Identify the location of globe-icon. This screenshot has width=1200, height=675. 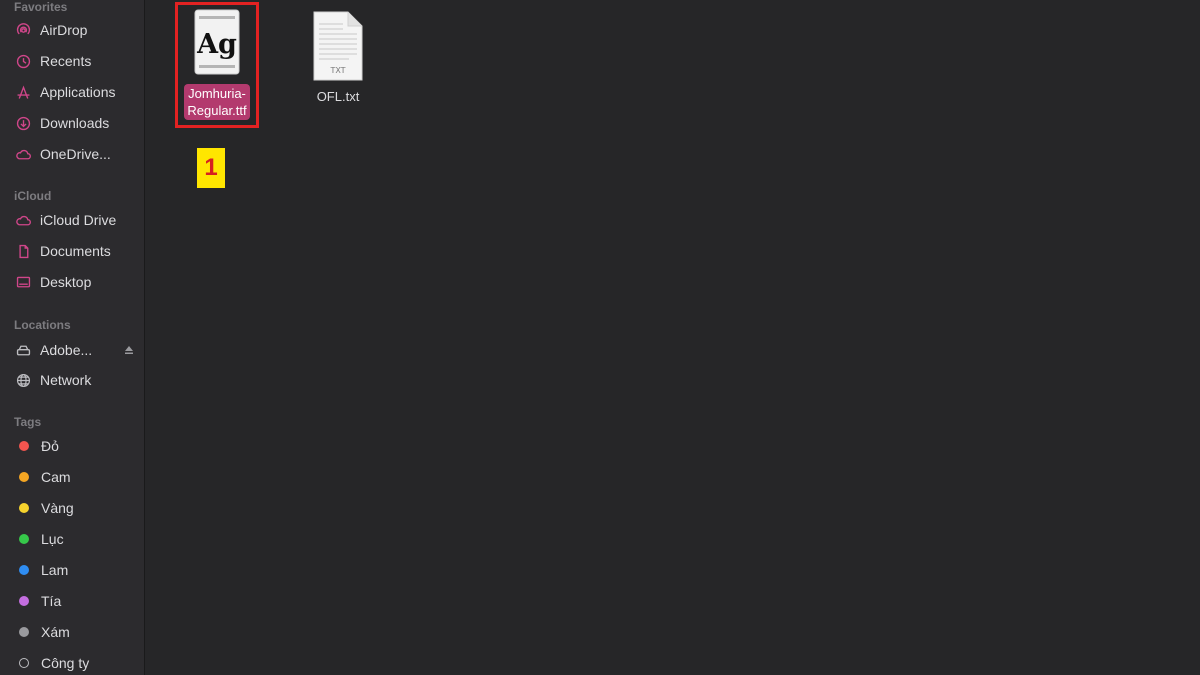
(23, 380).